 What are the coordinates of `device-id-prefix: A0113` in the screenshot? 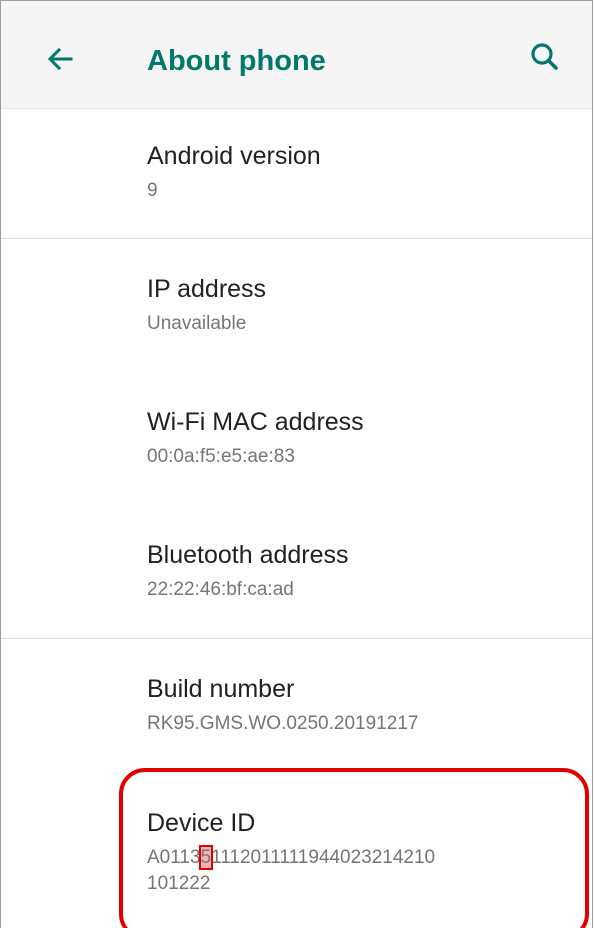 It's located at (174, 857).